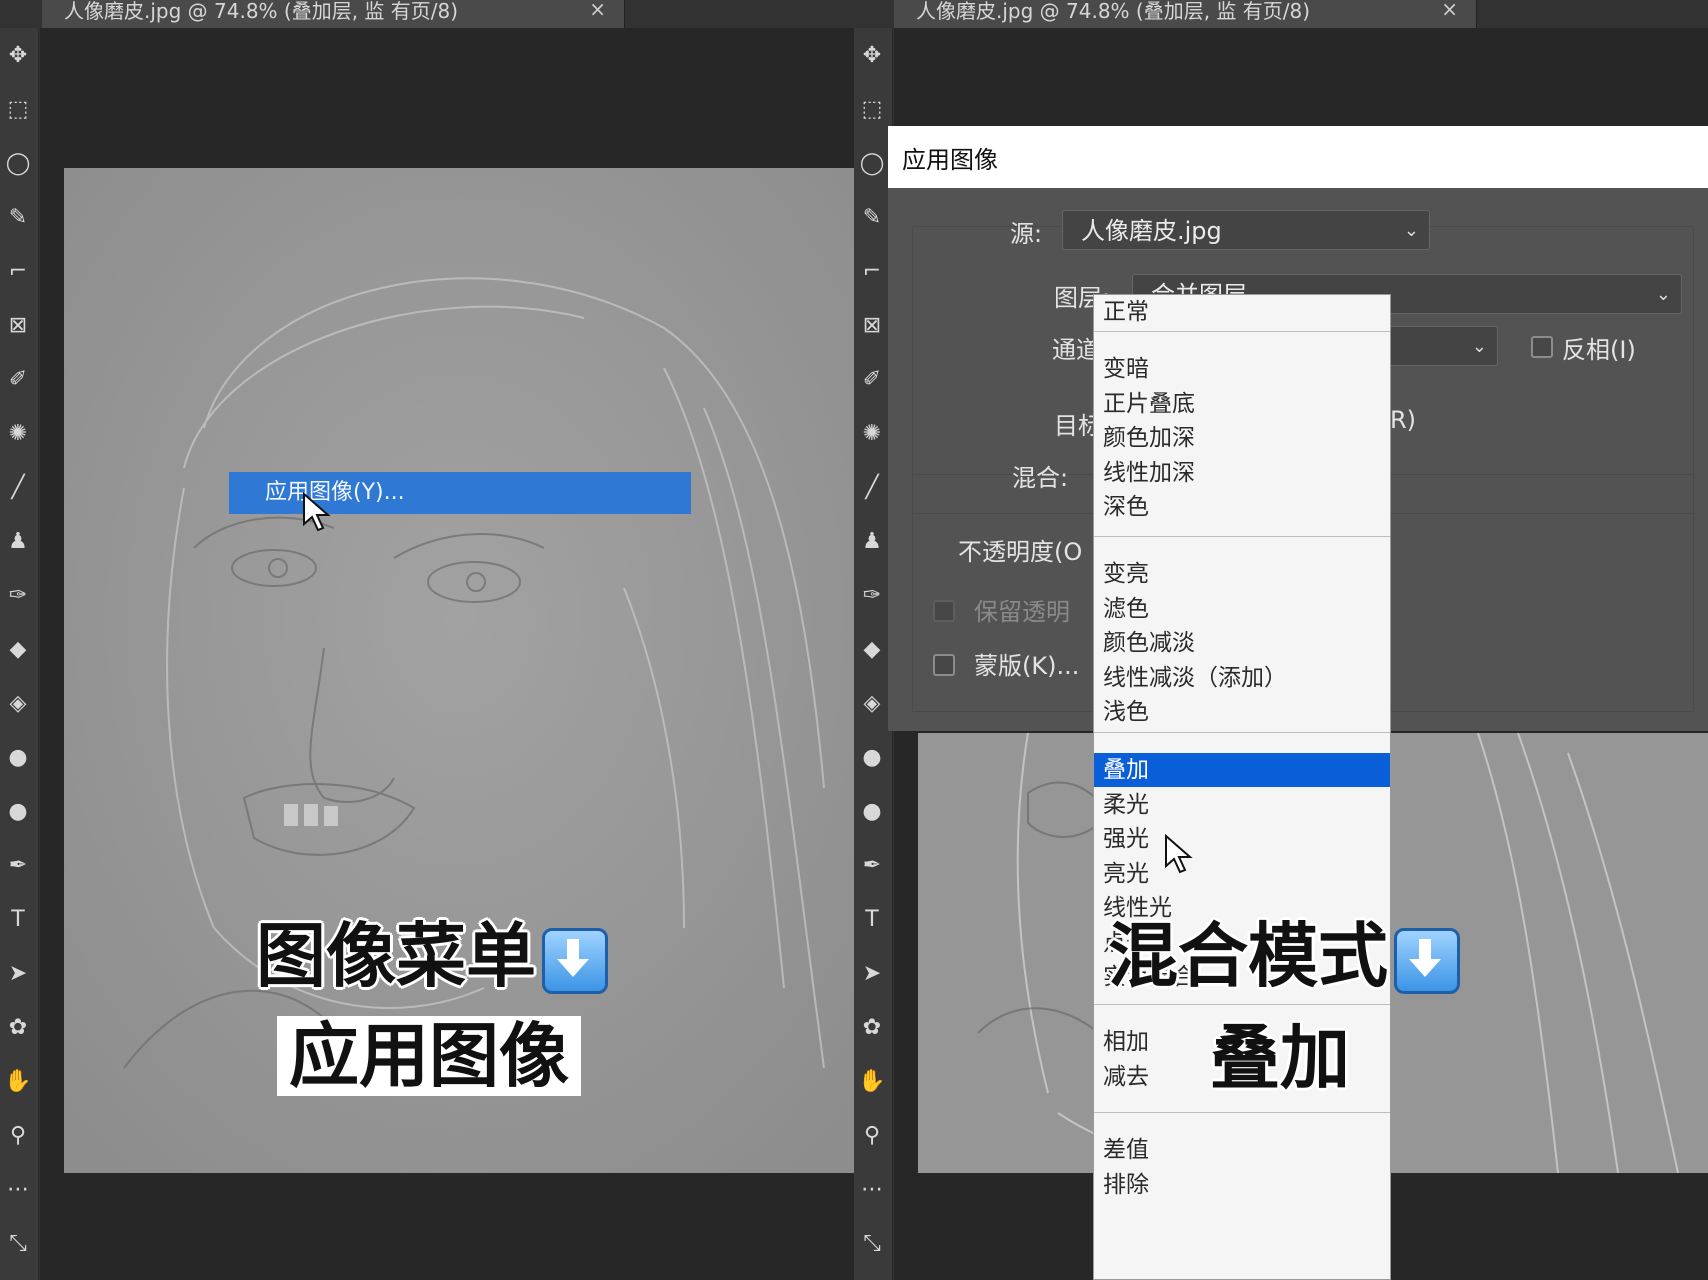 This screenshot has height=1280, width=1708. I want to click on caption-image-menu: 图像菜单, so click(432, 956).